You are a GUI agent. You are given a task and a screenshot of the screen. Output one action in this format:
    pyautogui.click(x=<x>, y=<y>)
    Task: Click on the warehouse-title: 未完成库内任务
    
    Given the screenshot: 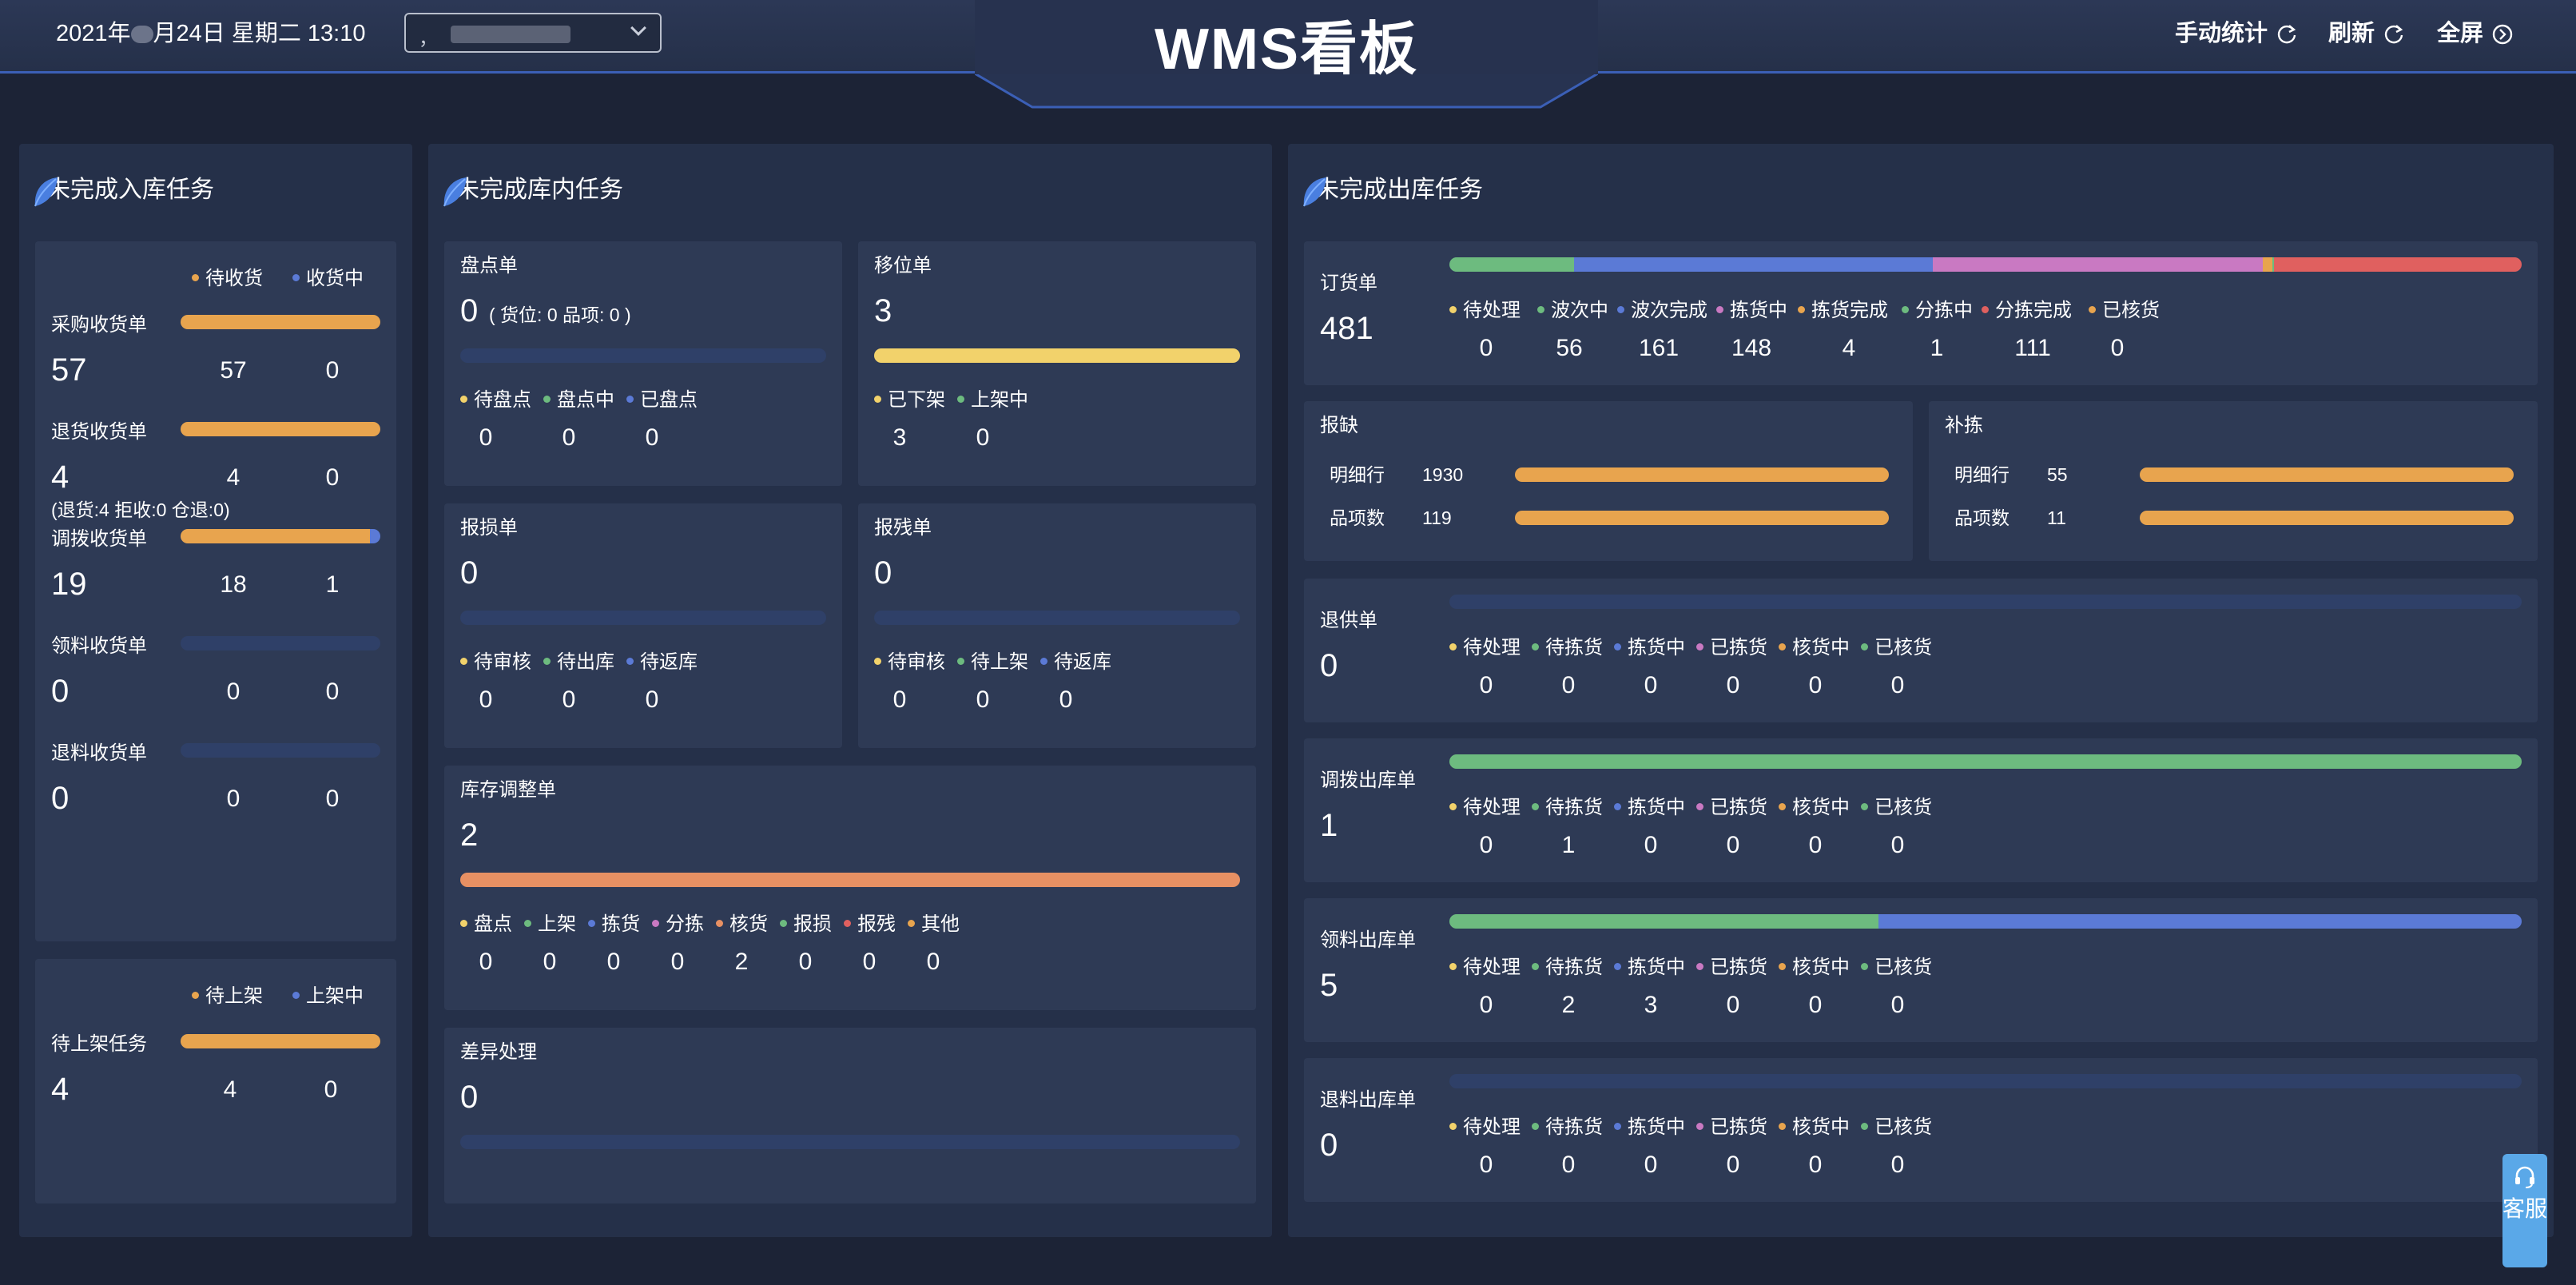 What is the action you would take?
    pyautogui.click(x=533, y=190)
    